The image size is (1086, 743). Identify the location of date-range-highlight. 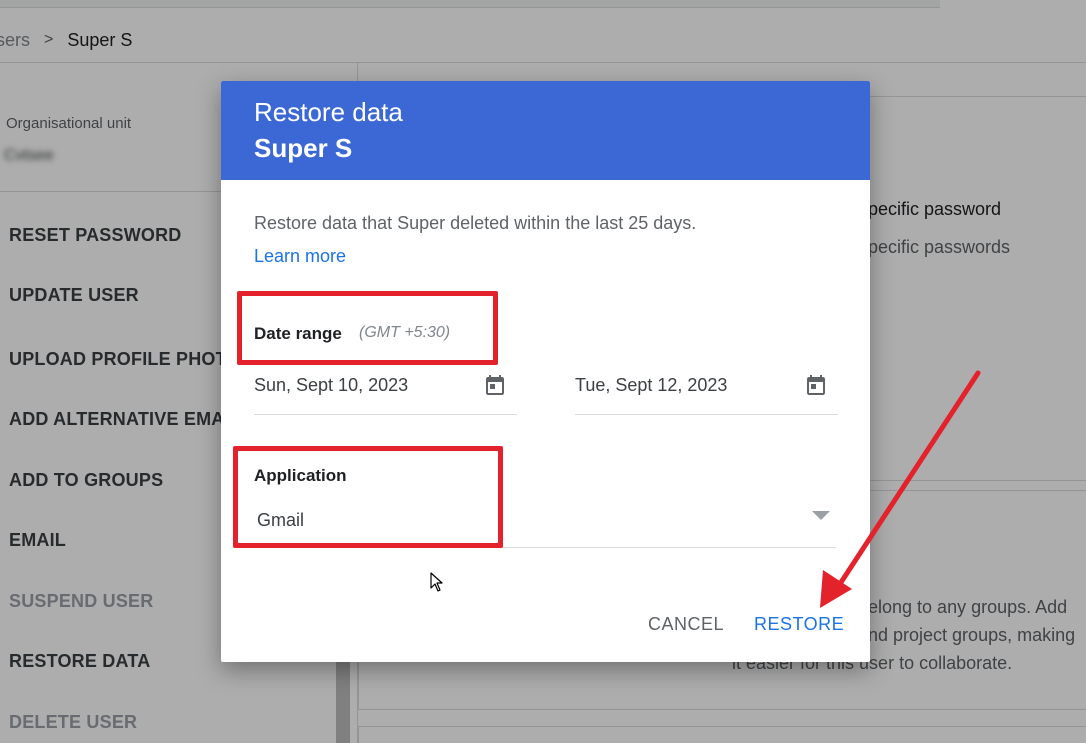
(367, 328).